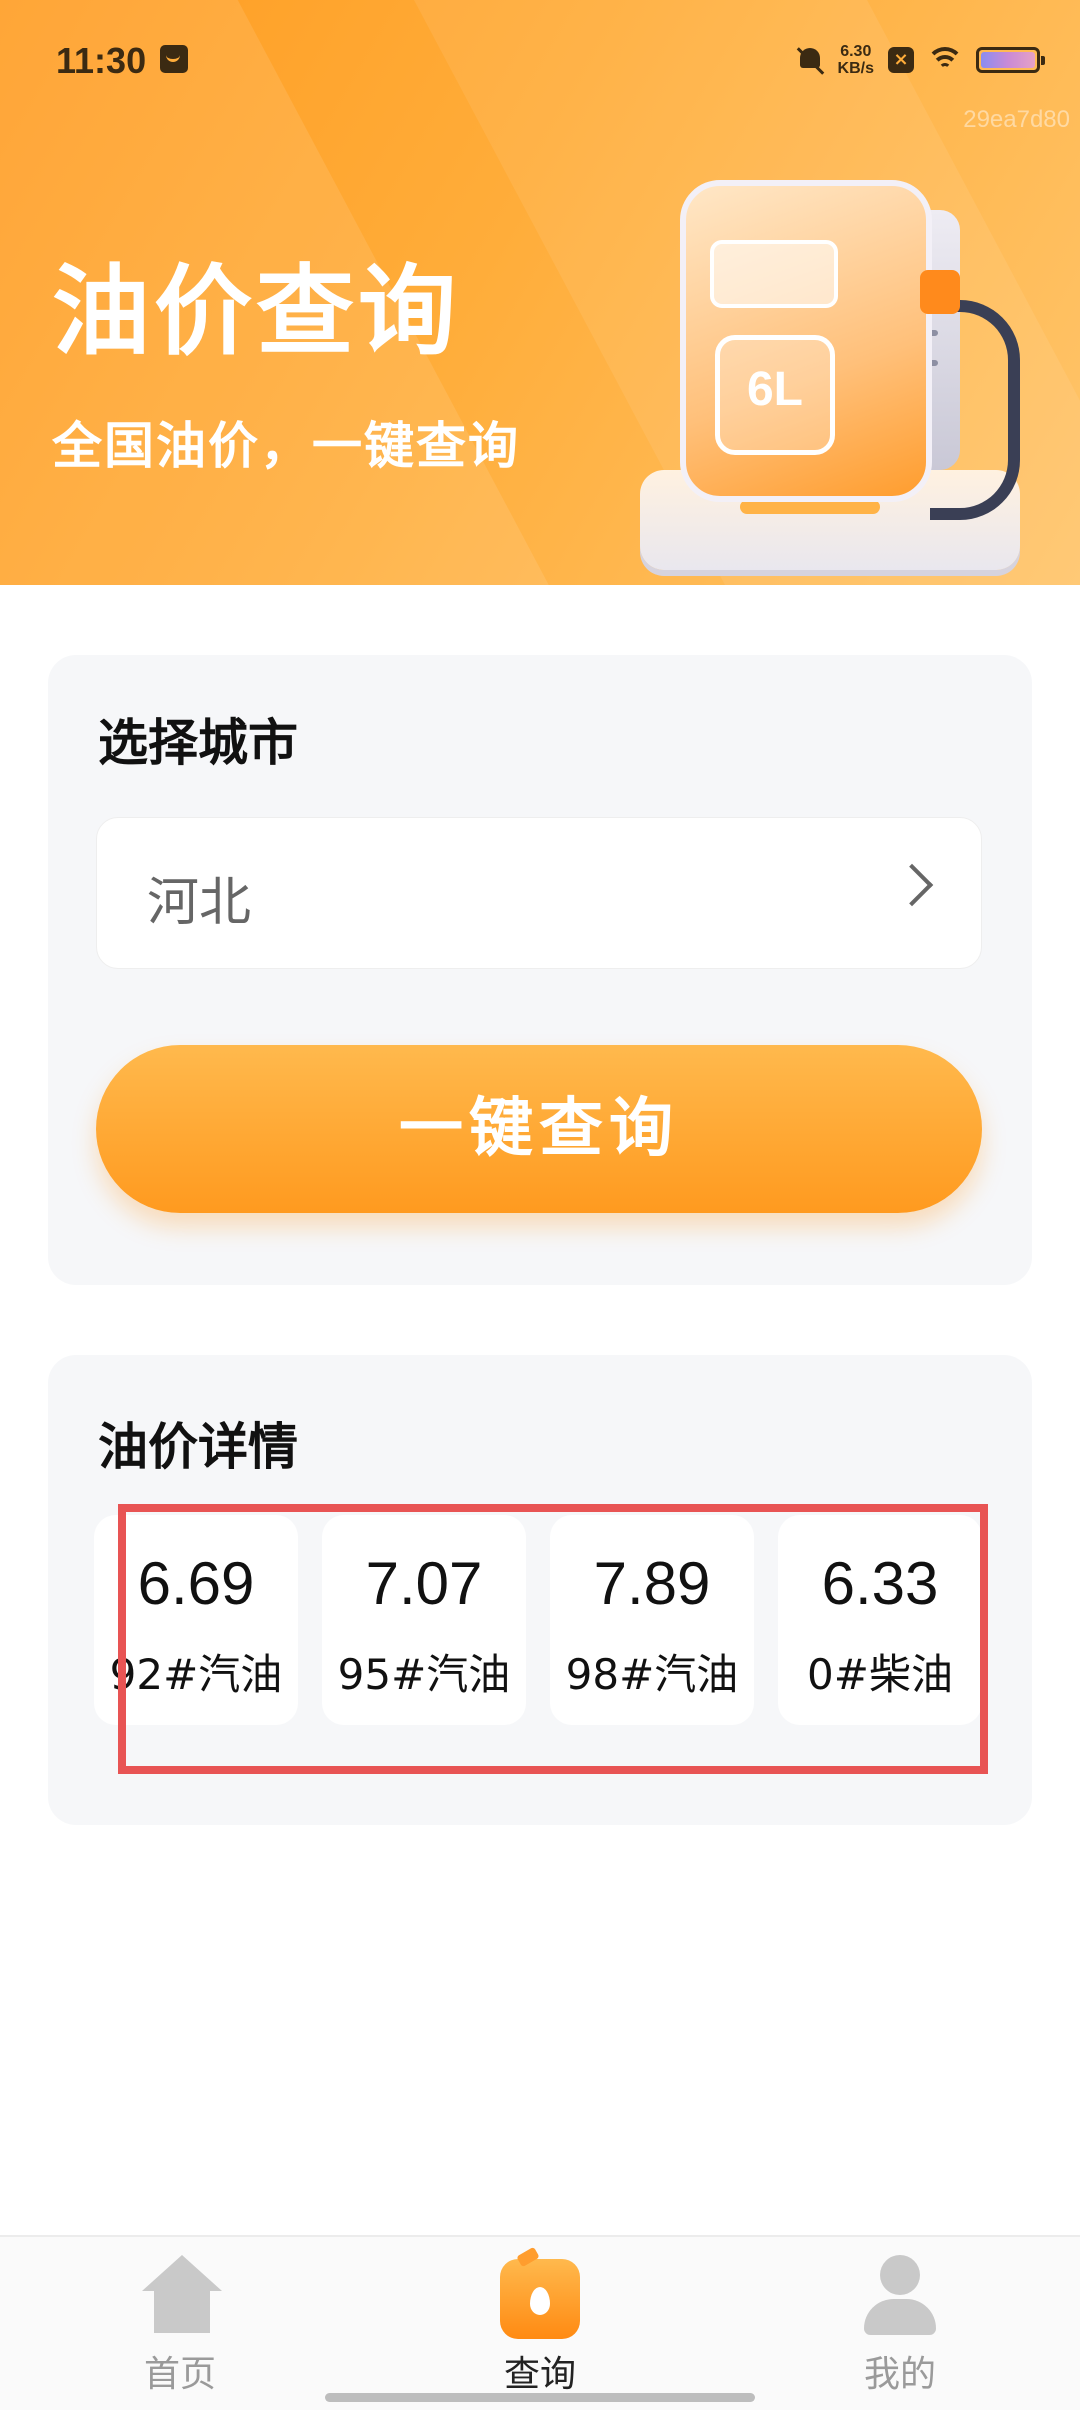 This screenshot has height=2410, width=1080. Describe the element at coordinates (539, 1129) in the screenshot. I see `query-button: 一键查询` at that location.